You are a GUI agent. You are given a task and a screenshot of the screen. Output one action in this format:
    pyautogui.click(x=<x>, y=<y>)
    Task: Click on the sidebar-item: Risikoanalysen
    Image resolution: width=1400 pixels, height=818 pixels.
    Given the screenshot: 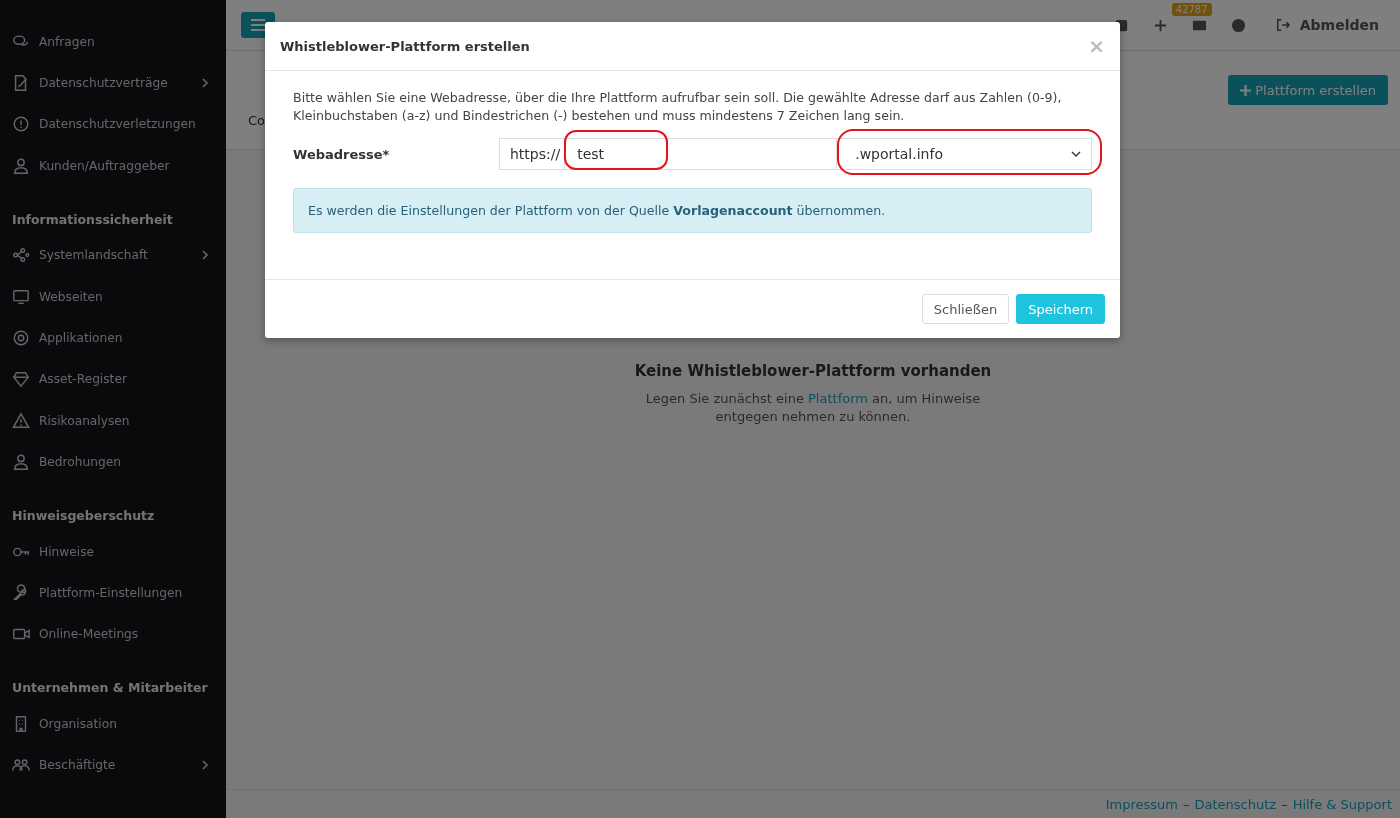 What is the action you would take?
    pyautogui.click(x=113, y=421)
    